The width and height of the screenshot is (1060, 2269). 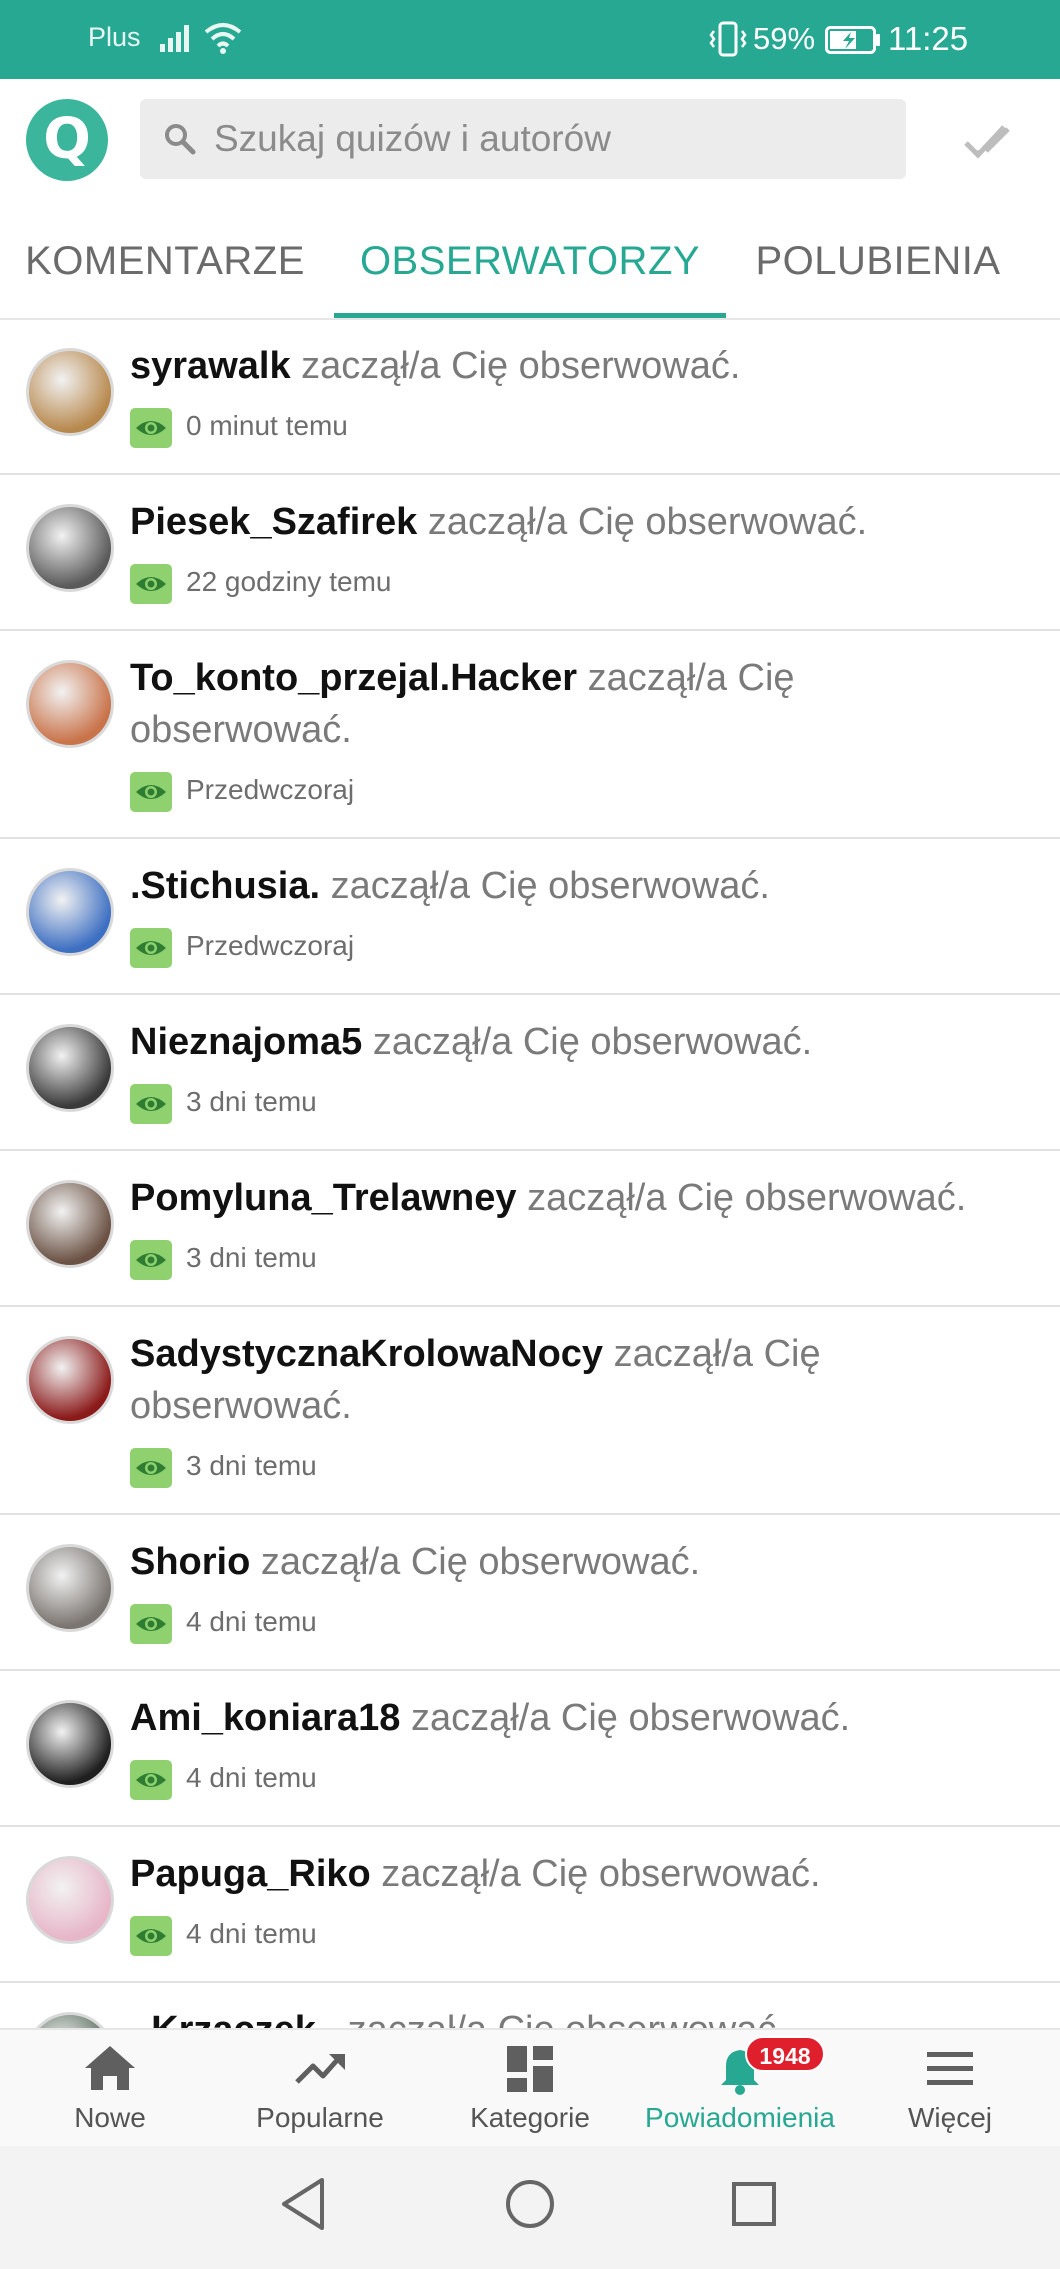 I want to click on carrier-label: Plus, so click(x=114, y=37).